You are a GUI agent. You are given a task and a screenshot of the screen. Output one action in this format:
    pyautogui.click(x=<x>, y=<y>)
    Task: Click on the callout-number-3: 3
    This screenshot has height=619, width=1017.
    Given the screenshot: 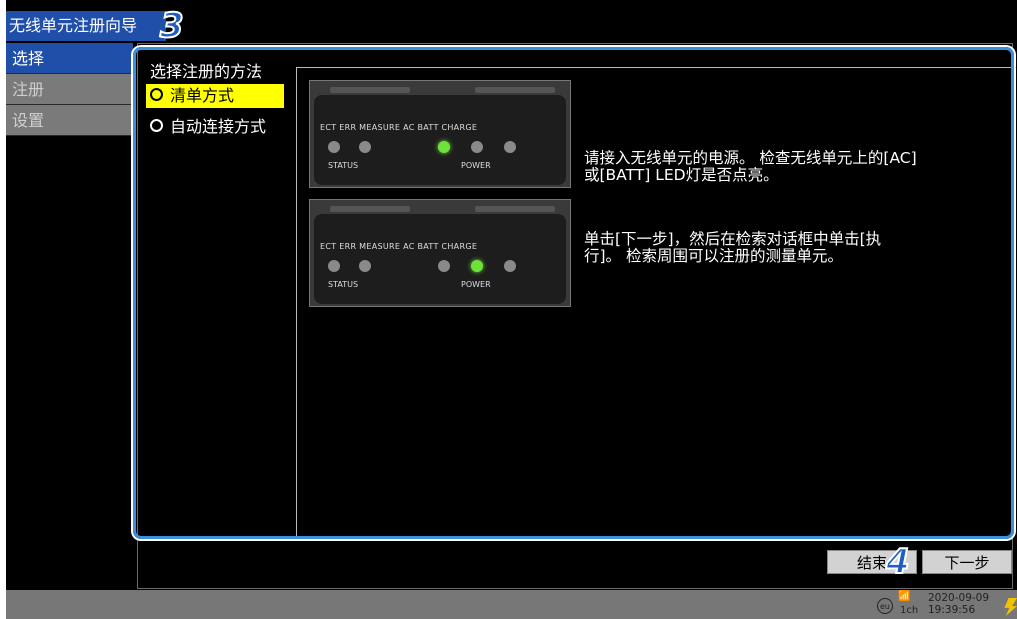 What is the action you would take?
    pyautogui.click(x=172, y=26)
    